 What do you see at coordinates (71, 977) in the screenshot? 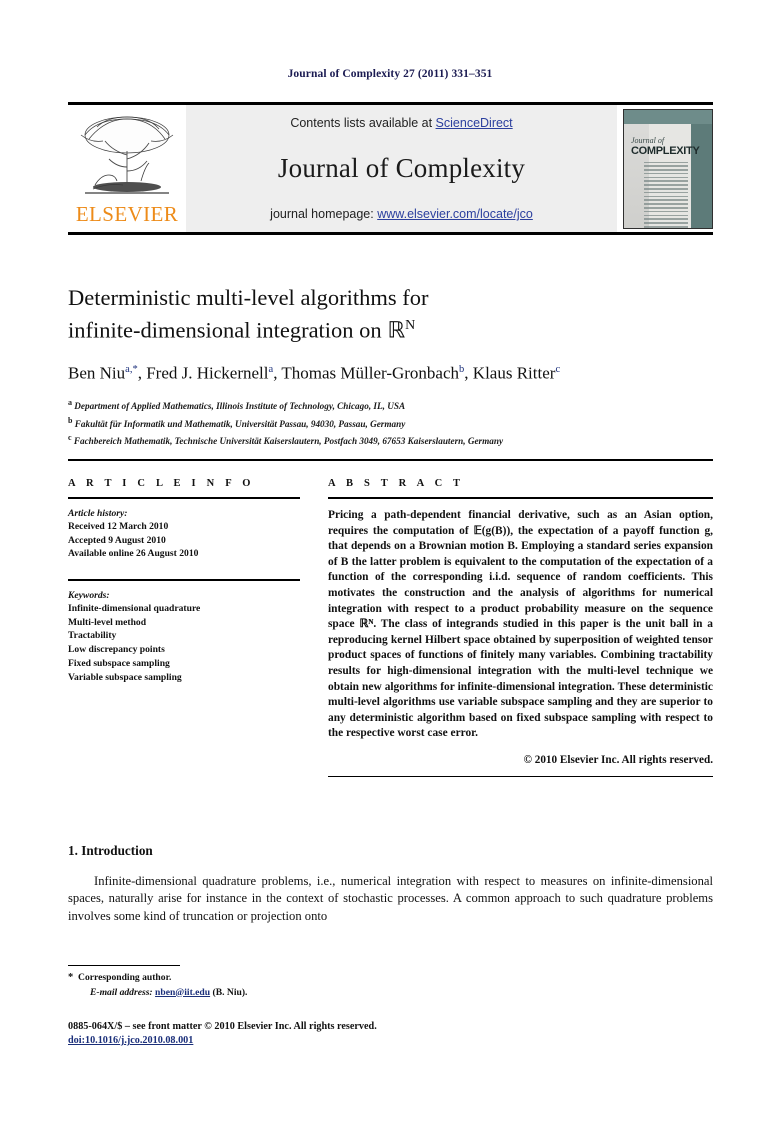
I see `asterisk-icon: *` at bounding box center [71, 977].